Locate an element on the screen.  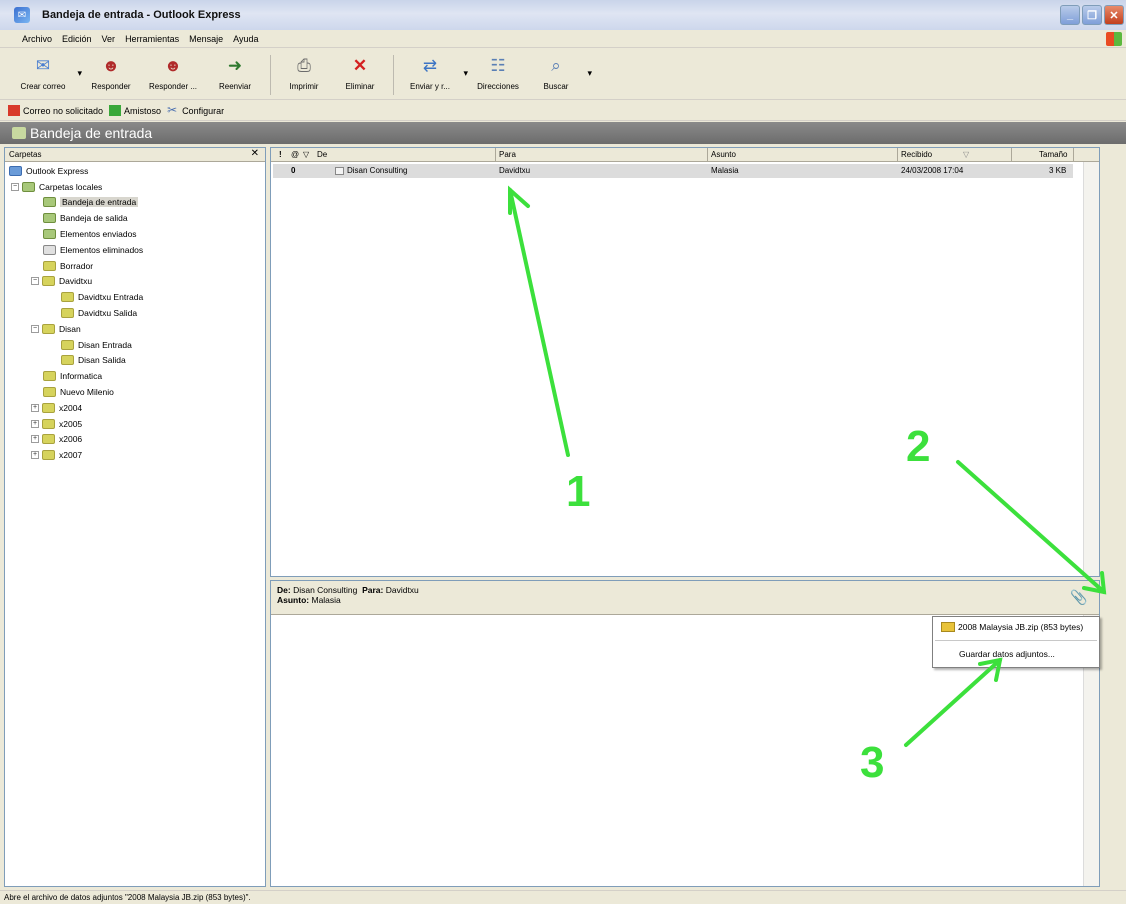
subject-column-header: Asunto is located at coordinates (723, 154).